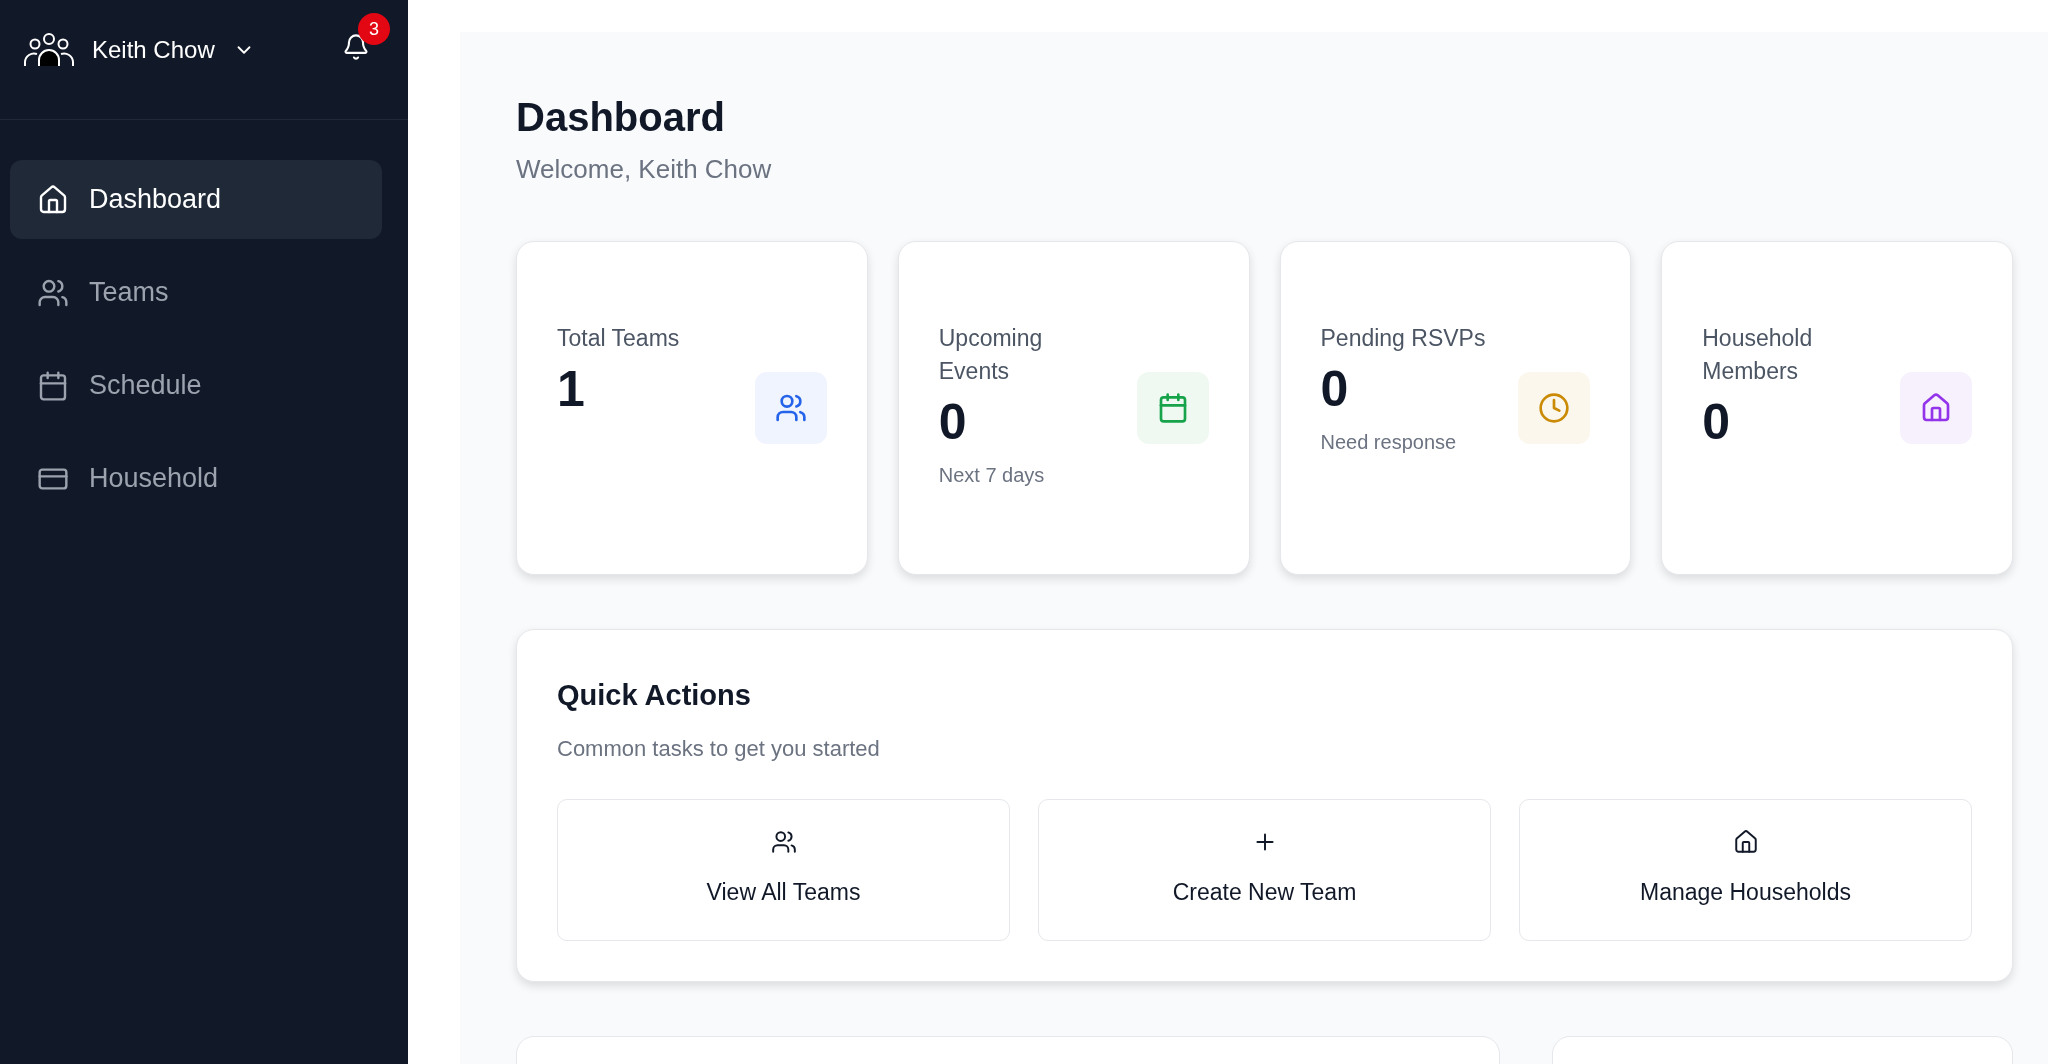 The image size is (2048, 1064). What do you see at coordinates (654, 695) in the screenshot?
I see `section-title: Quick Actions` at bounding box center [654, 695].